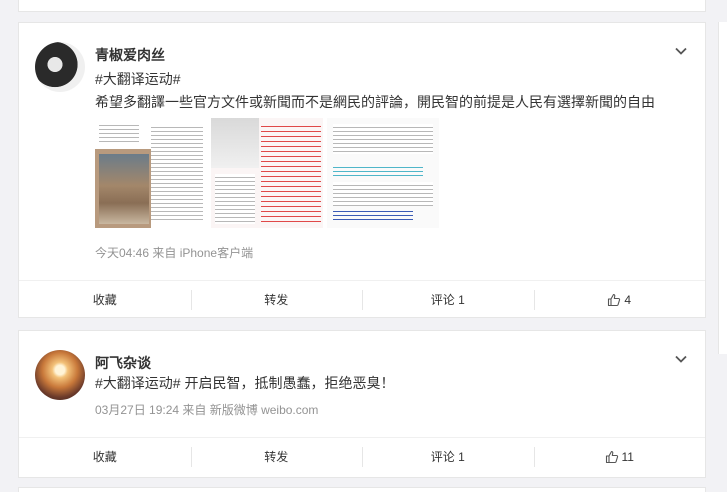 This screenshot has width=727, height=492. I want to click on like-button: 11, so click(619, 456).